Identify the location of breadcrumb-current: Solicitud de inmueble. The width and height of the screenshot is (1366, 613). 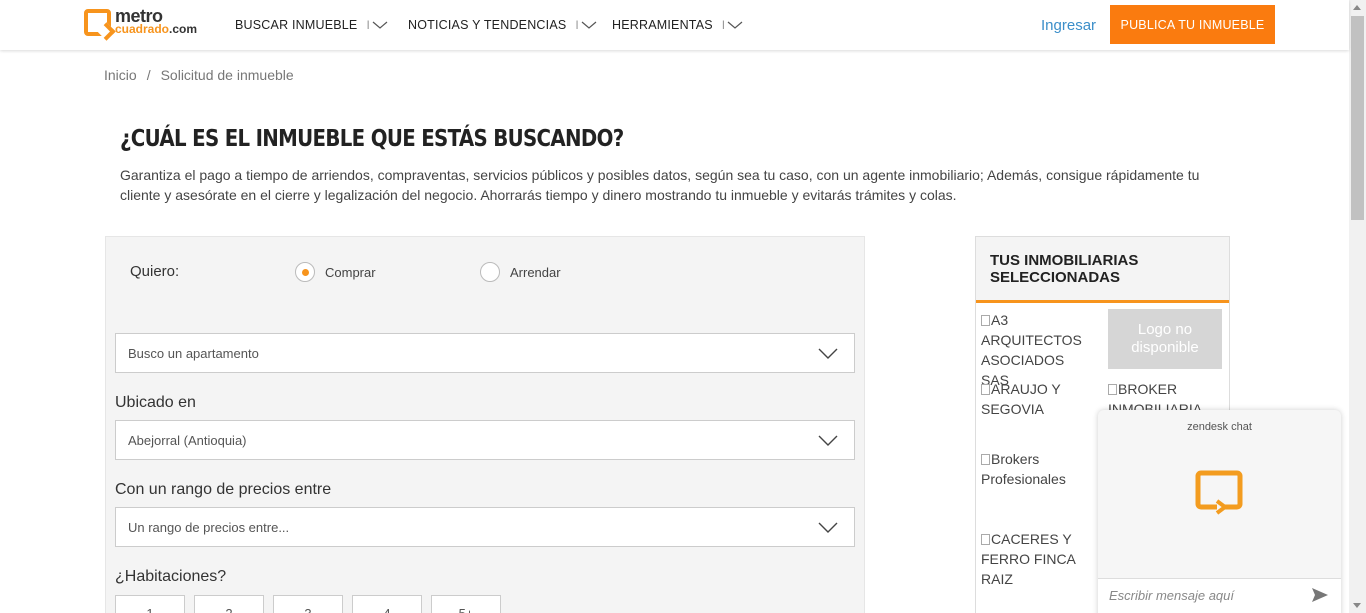
(227, 75).